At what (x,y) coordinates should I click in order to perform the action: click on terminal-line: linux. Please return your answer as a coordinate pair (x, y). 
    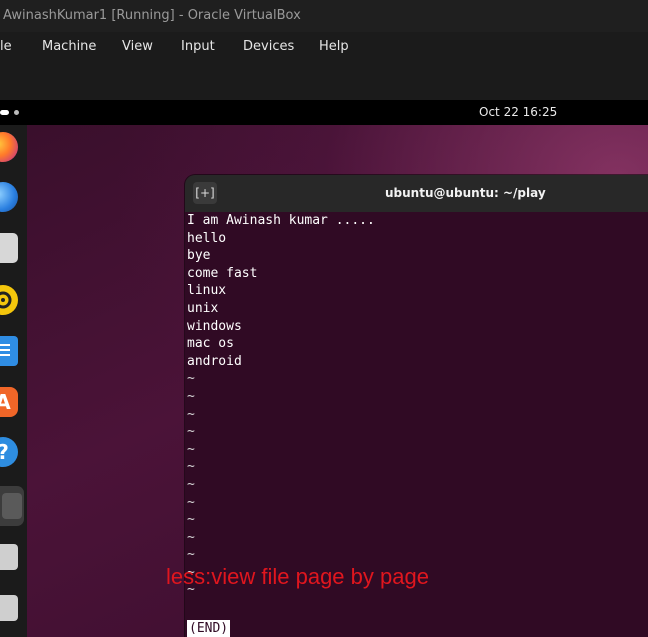
    Looking at the image, I should click on (207, 291).